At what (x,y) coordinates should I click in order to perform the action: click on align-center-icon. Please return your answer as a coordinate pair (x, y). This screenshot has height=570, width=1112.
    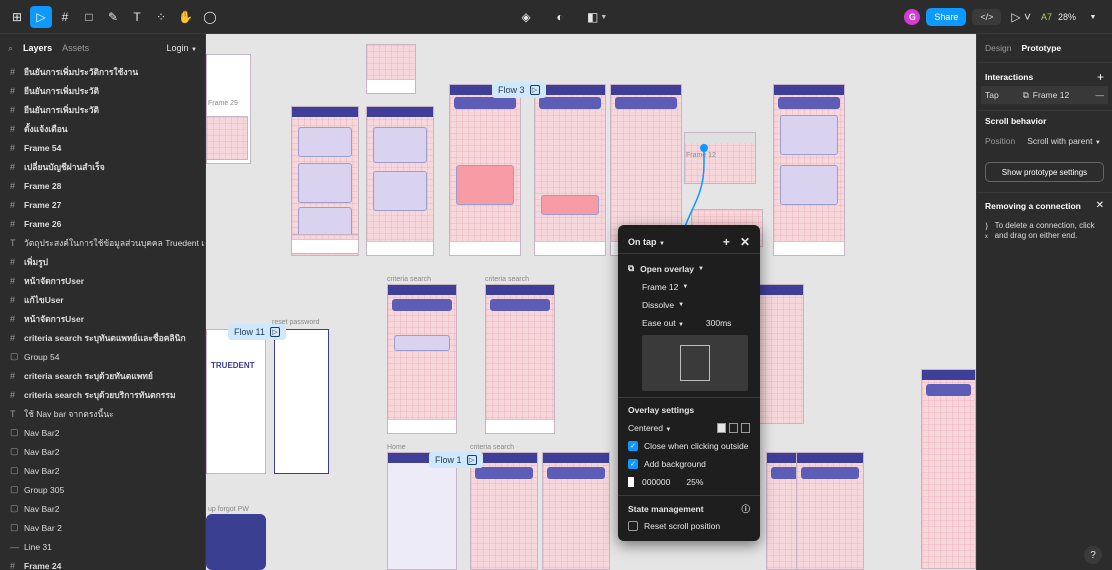
    Looking at the image, I should click on (721, 428).